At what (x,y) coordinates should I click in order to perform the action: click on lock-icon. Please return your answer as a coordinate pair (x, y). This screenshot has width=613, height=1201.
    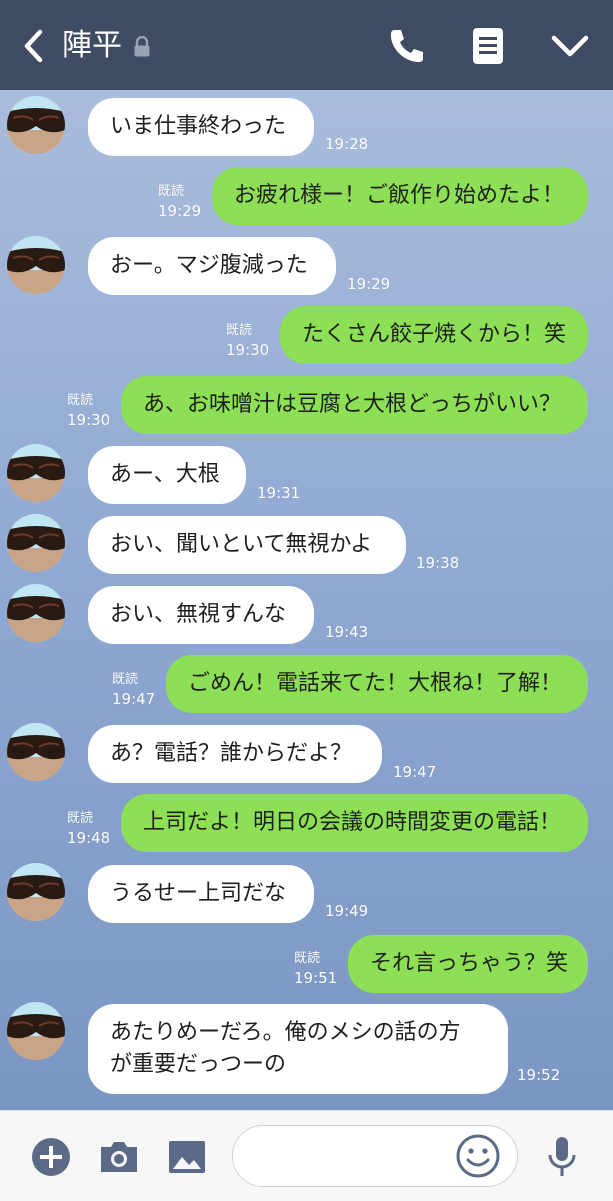
    Looking at the image, I should click on (142, 46).